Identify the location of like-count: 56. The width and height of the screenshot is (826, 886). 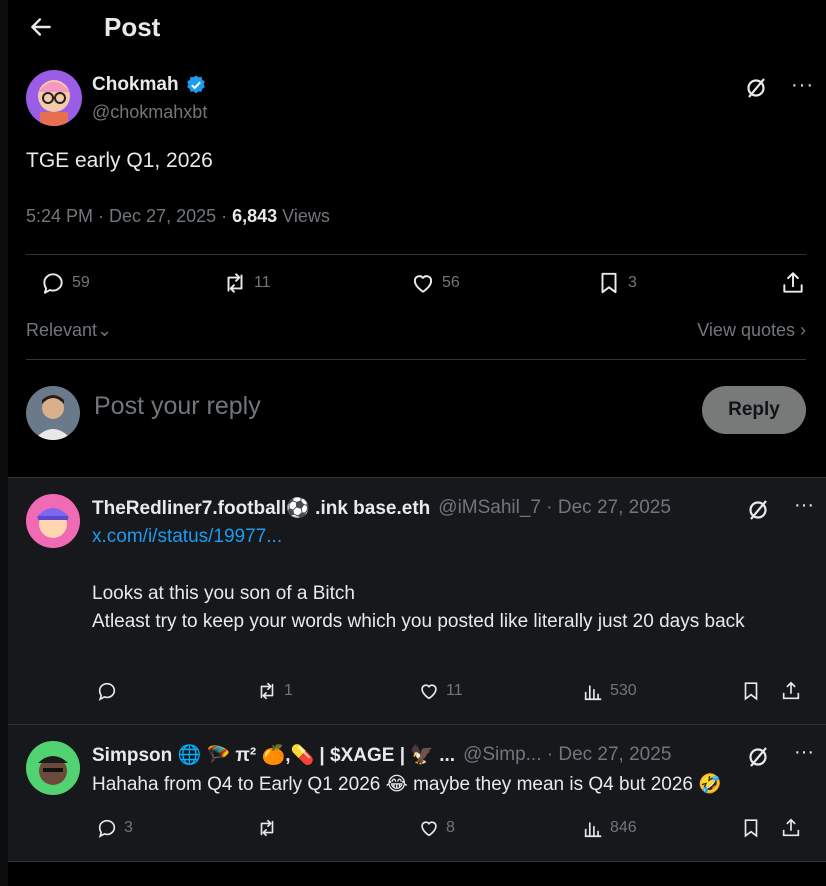
(451, 282).